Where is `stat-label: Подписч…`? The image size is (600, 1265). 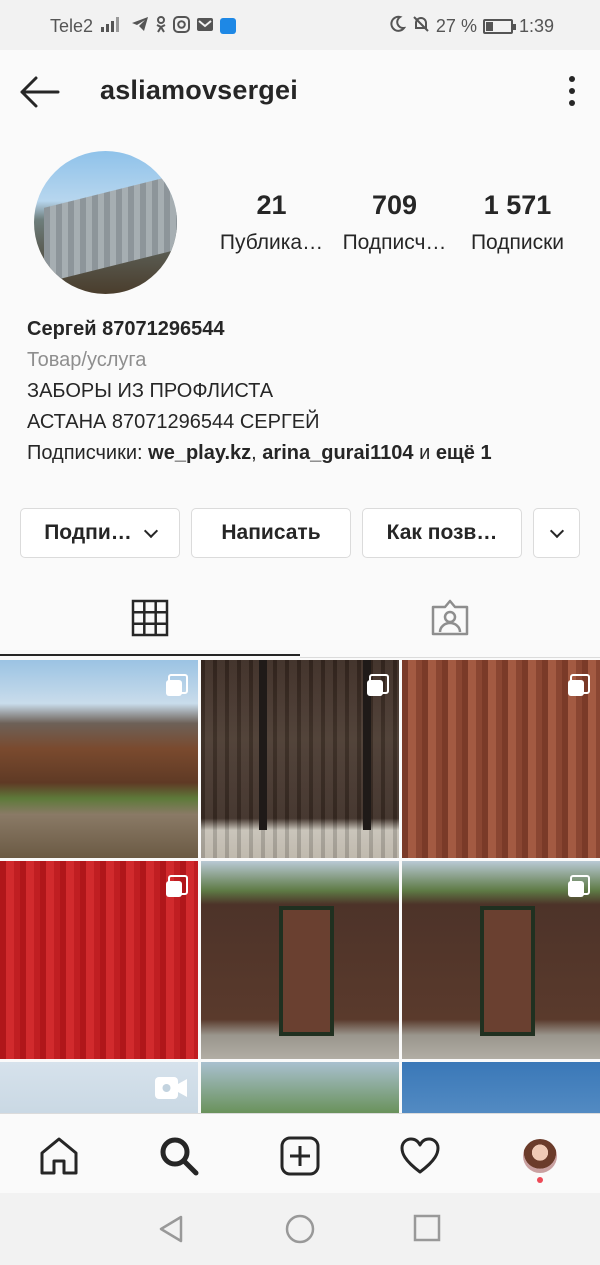 stat-label: Подписч… is located at coordinates (394, 242).